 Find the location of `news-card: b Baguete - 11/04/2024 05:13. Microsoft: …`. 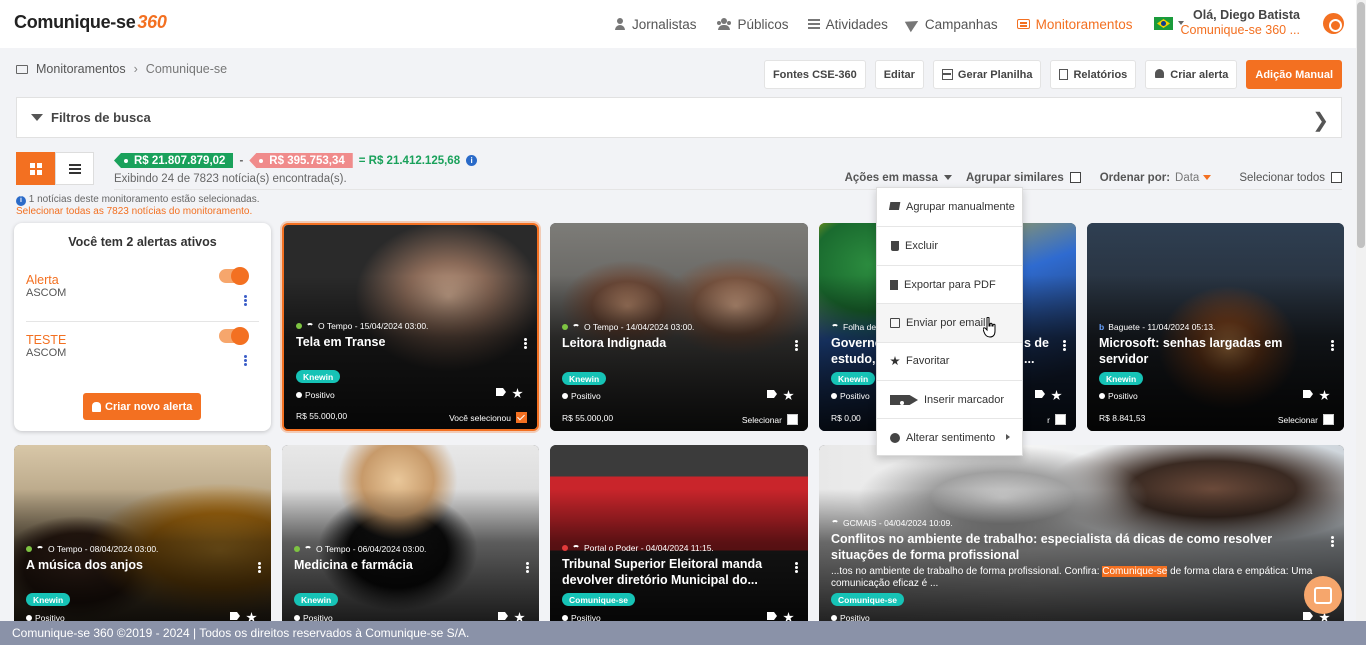

news-card: b Baguete - 11/04/2024 05:13. Microsoft: … is located at coordinates (1215, 327).